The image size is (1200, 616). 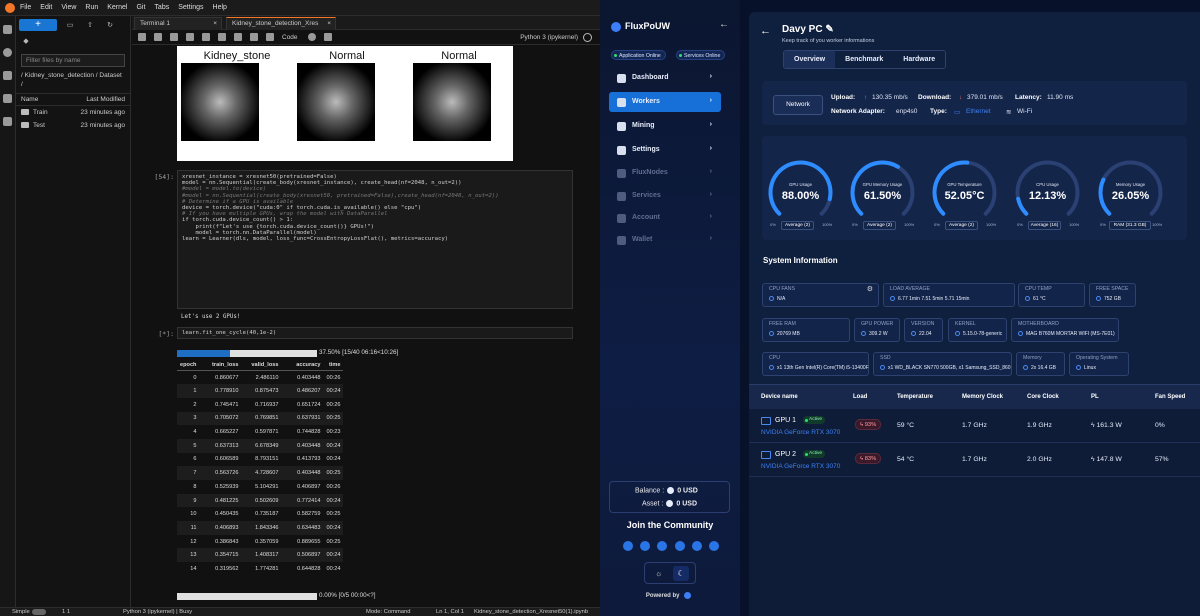 I want to click on add-cell-icon, so click(x=158, y=37).